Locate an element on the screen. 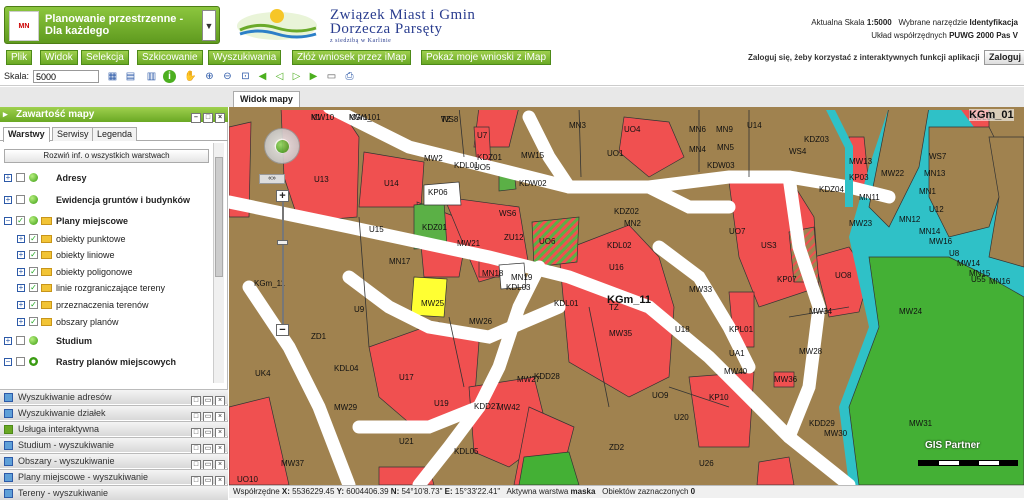  panel-plany-wyszukiwanie: Plany miejscowe - wyszukiwanie □ ▭ × is located at coordinates (114, 477).